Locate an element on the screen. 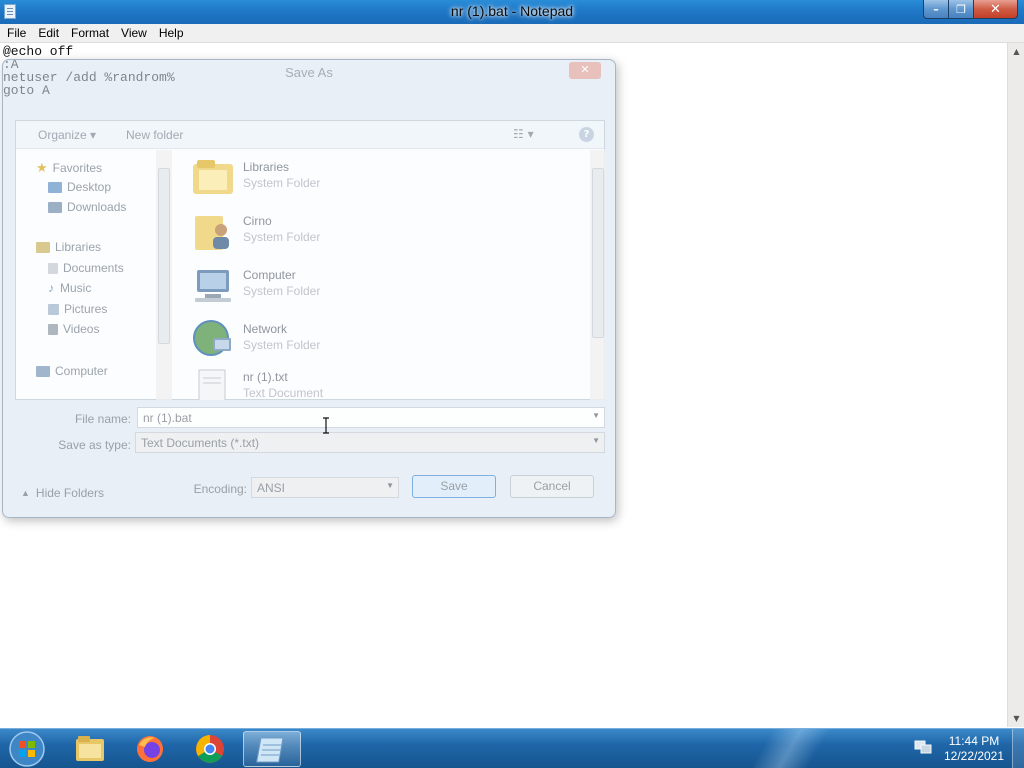 This screenshot has height=768, width=1024. dialog-toolbar: Organize ▾ New folder ☷ ▾ ? is located at coordinates (310, 135).